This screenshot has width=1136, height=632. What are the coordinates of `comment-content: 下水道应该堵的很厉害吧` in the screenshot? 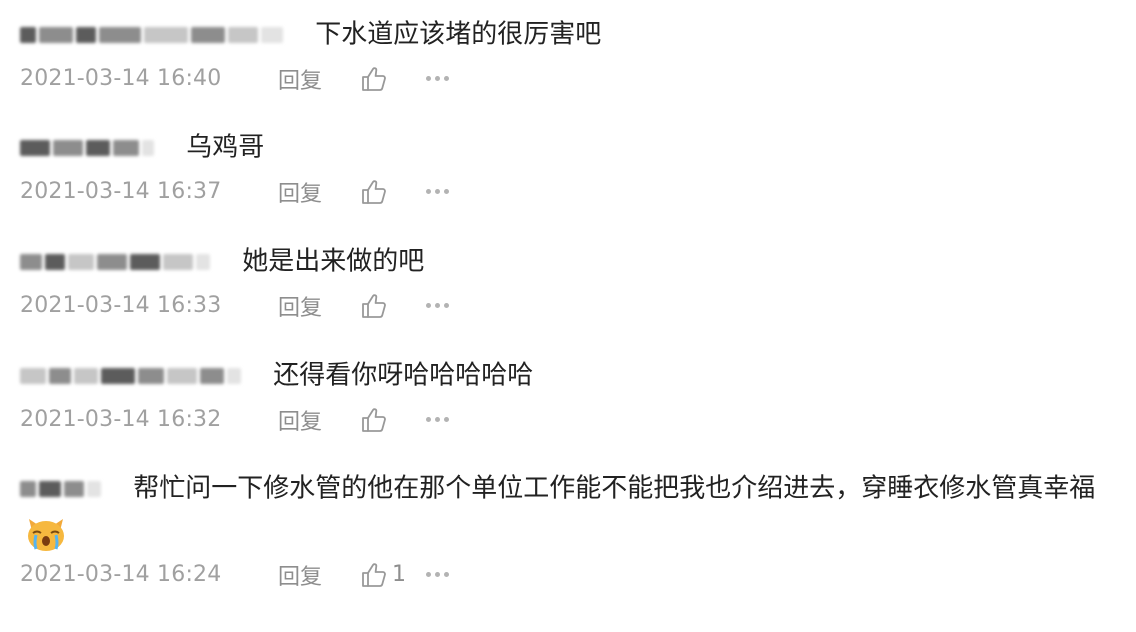 It's located at (568, 34).